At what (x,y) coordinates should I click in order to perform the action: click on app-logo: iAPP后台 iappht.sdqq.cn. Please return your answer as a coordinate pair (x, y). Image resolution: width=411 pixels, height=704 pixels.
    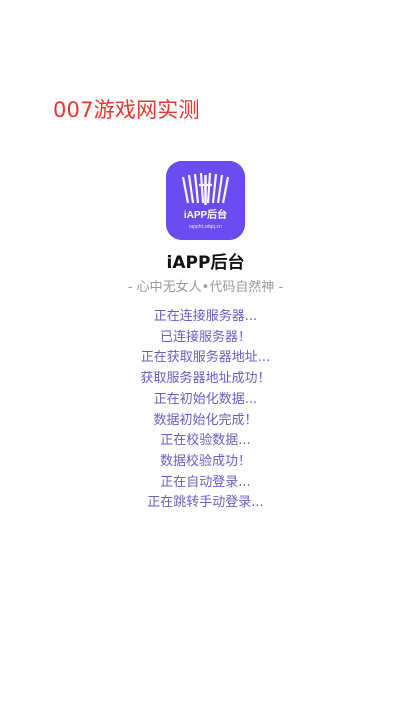
    Looking at the image, I should click on (205, 200).